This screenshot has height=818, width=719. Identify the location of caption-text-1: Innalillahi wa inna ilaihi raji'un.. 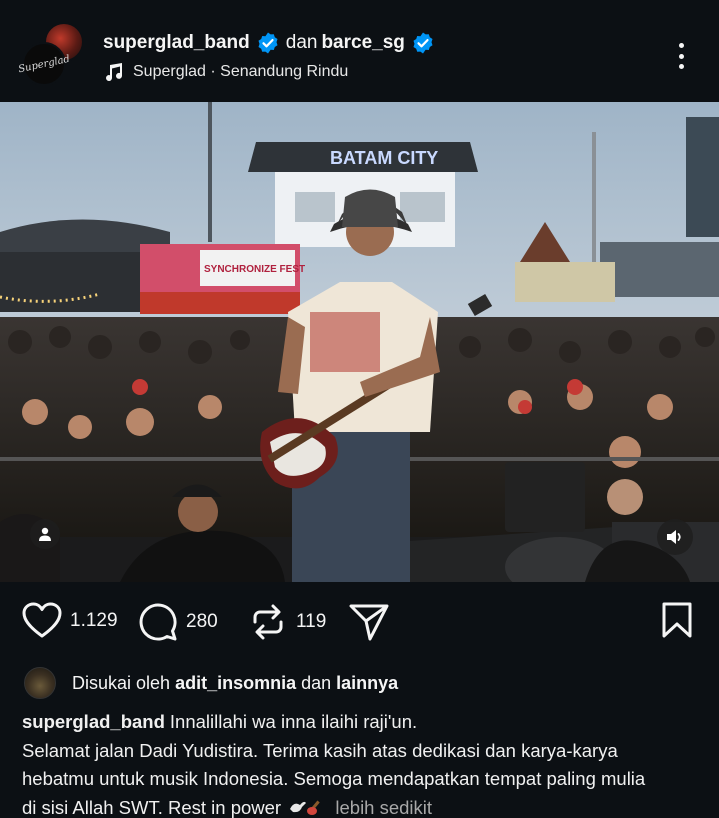
(293, 721).